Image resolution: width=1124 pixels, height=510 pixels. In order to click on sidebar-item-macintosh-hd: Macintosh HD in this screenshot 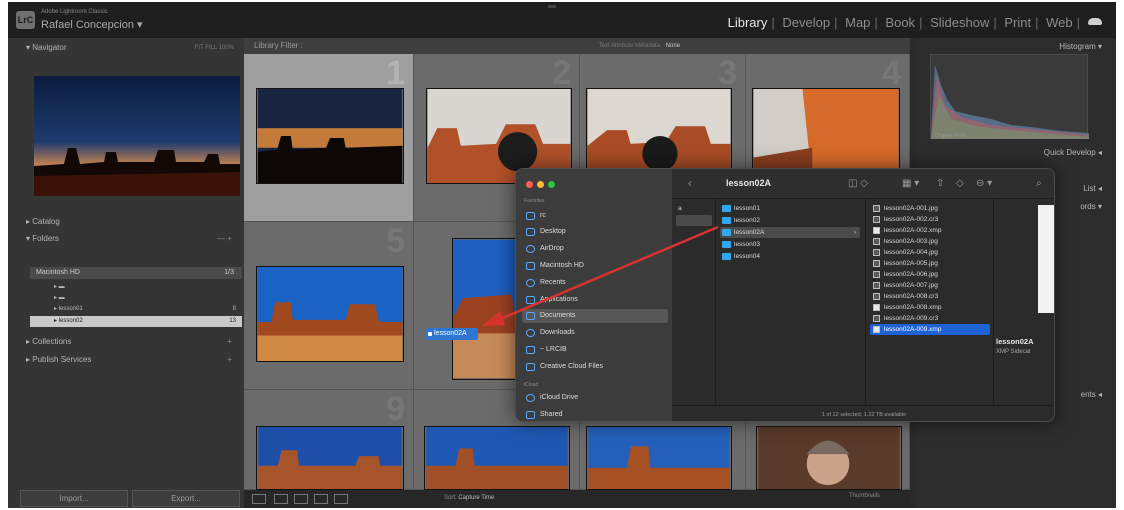, I will do `click(595, 266)`.